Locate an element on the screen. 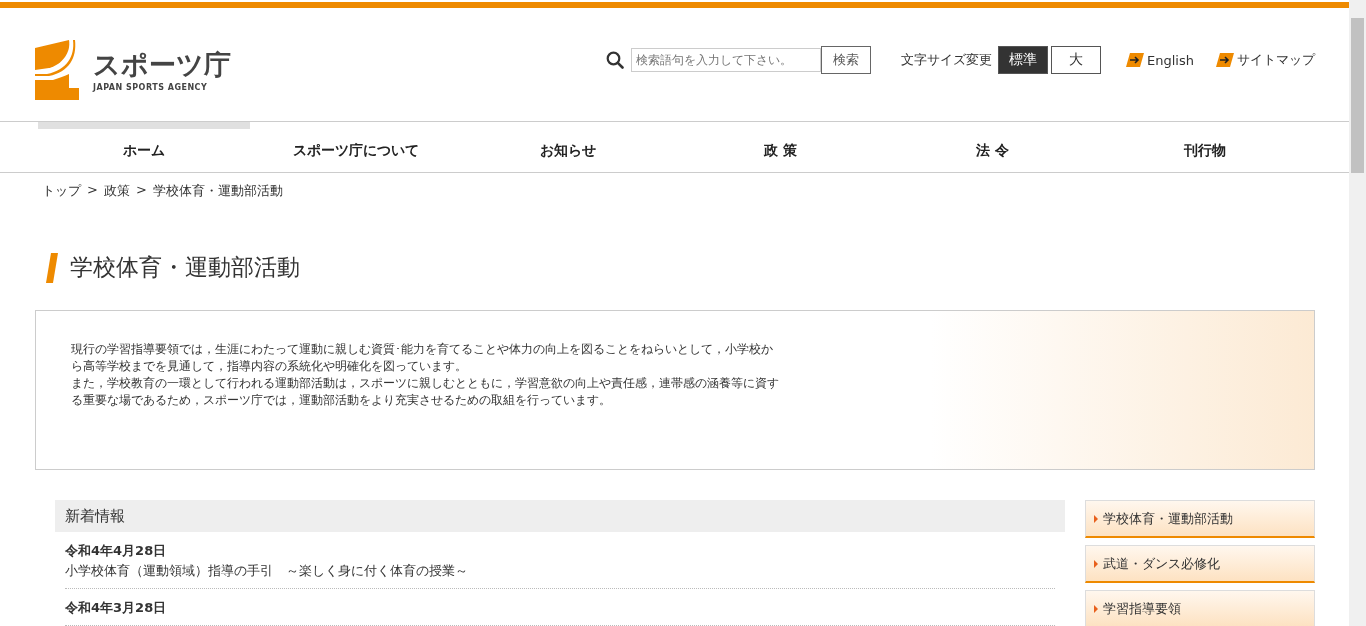  side-menu-item: 武道・ダンス必修化 is located at coordinates (1200, 564).